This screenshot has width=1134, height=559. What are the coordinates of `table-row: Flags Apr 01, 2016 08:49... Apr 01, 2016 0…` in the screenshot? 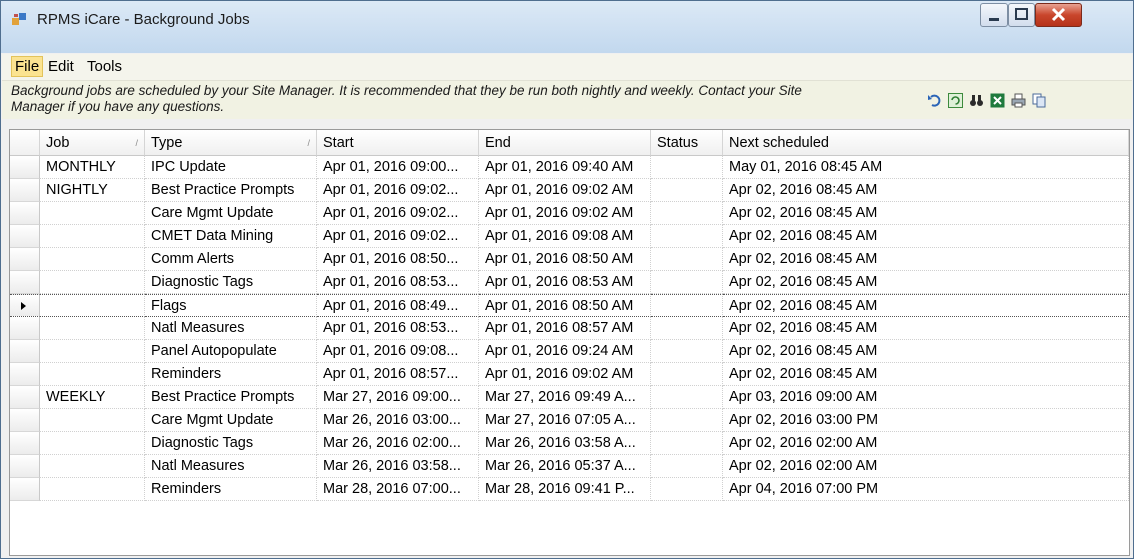 It's located at (569, 305).